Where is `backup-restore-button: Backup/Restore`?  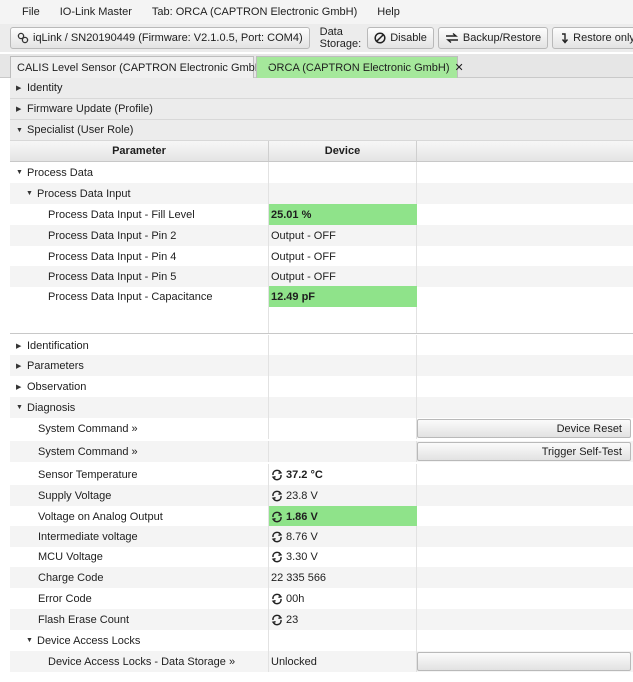 backup-restore-button: Backup/Restore is located at coordinates (493, 38).